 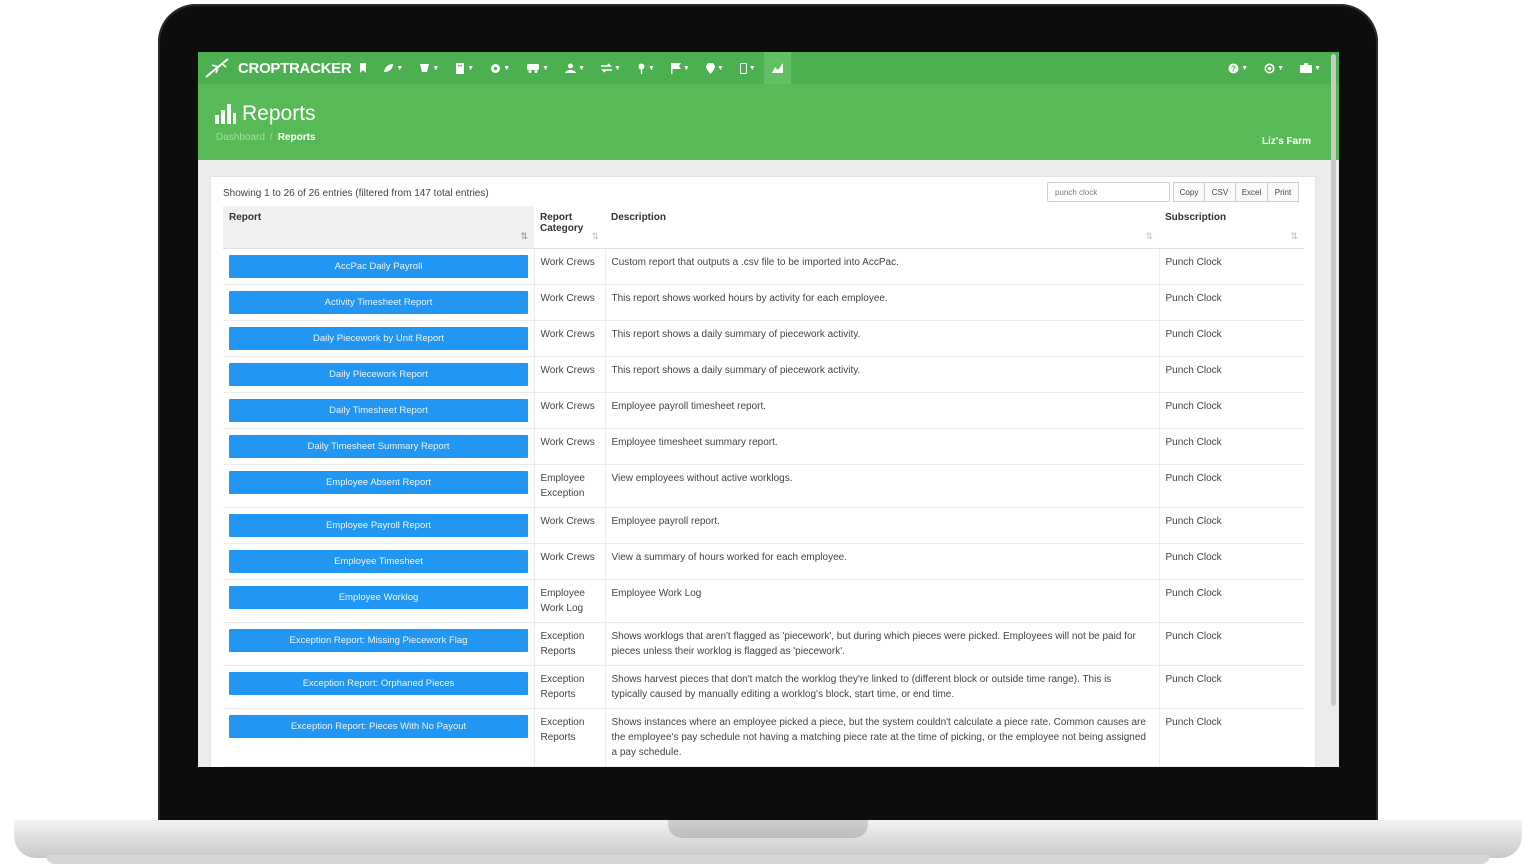 I want to click on report-button: Exception Report: Pieces With No Payout, so click(x=378, y=726).